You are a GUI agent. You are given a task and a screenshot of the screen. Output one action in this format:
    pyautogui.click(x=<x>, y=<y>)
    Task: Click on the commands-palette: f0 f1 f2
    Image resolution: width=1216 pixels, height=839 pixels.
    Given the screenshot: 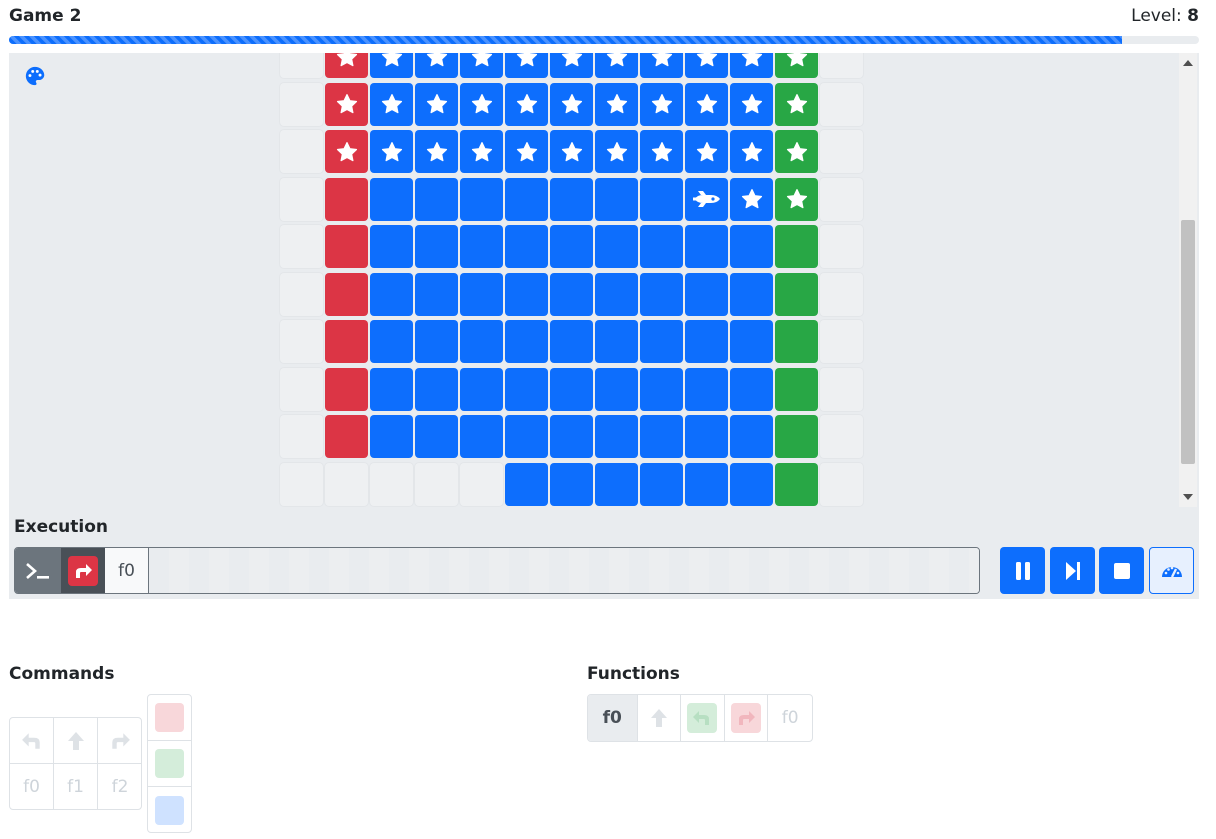 What is the action you would take?
    pyautogui.click(x=75, y=763)
    